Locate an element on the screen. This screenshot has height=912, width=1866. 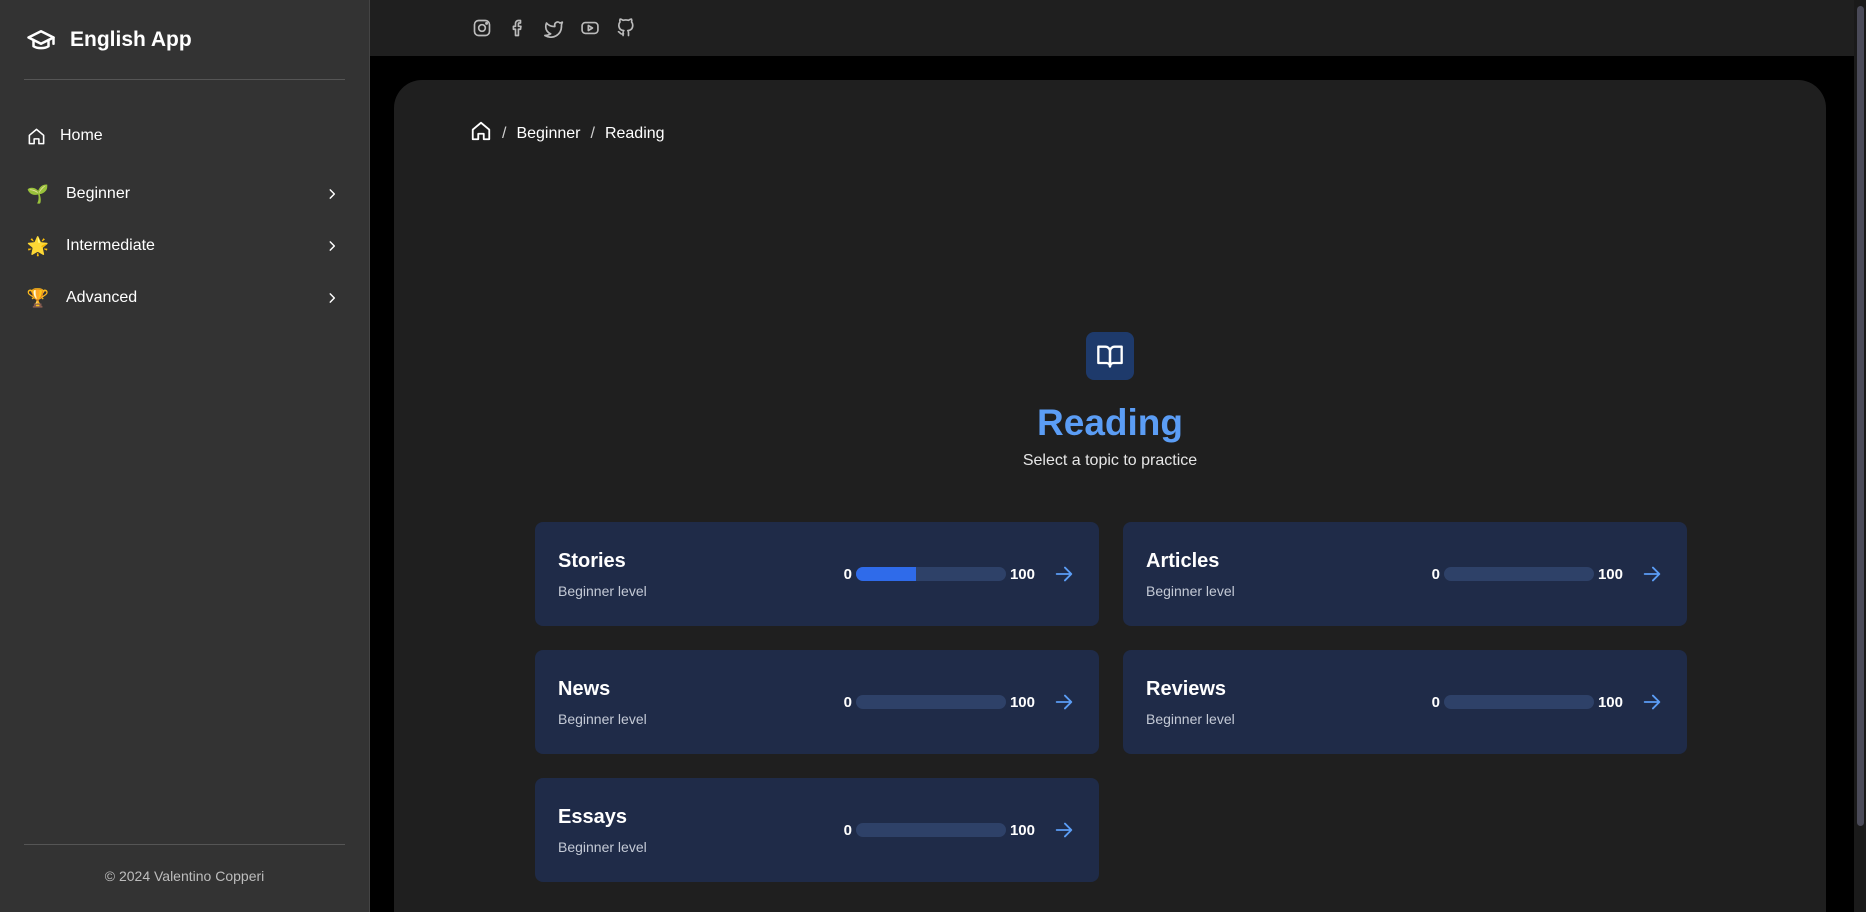
brand: English App is located at coordinates (184, 40).